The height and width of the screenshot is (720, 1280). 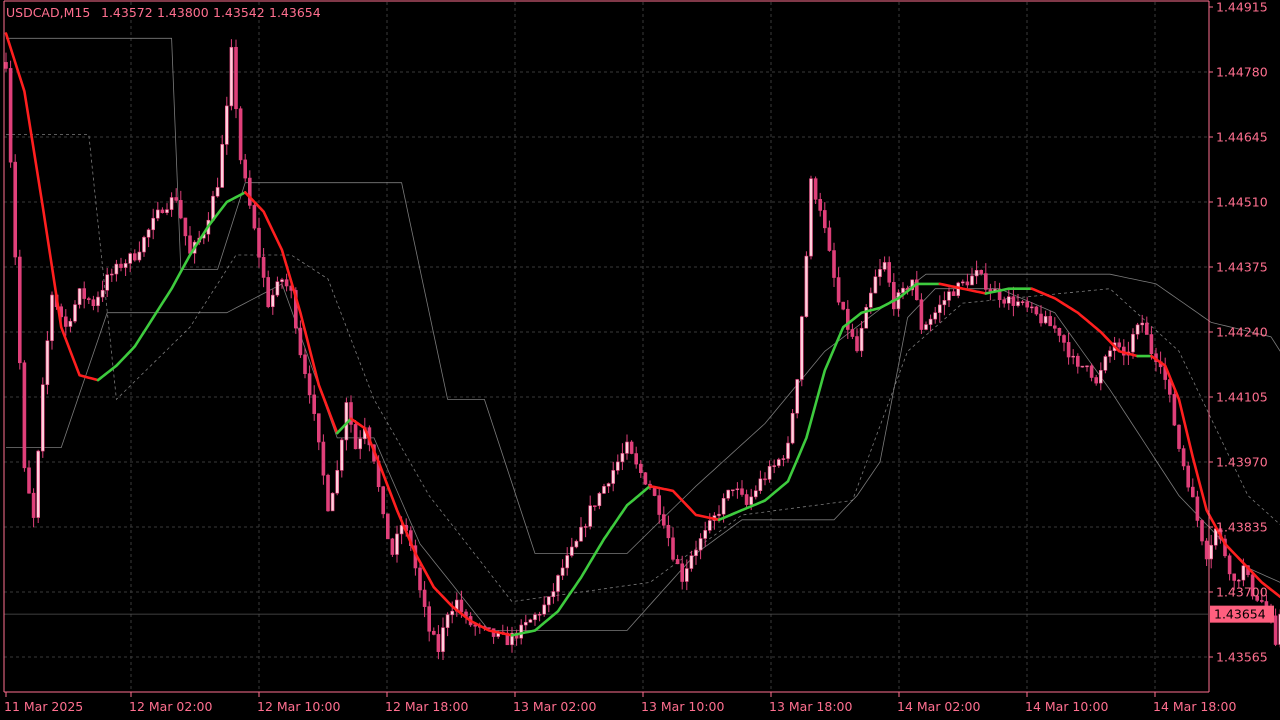 I want to click on y-tick-label: 1.44240, so click(x=1242, y=332).